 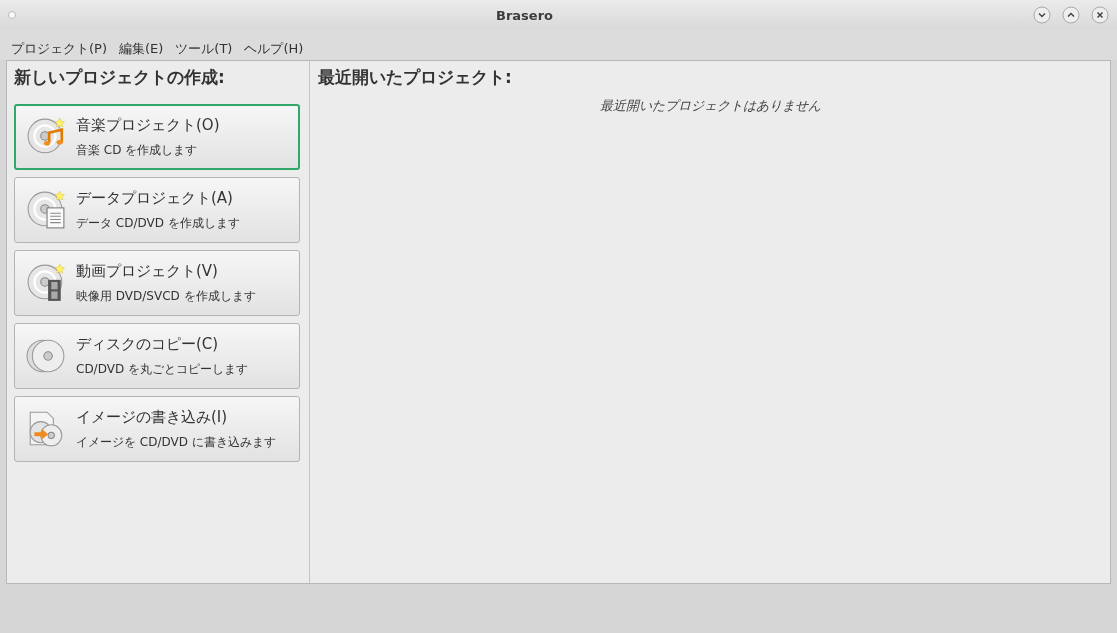 I want to click on button-label: イメージの書き込み(I), so click(x=152, y=418).